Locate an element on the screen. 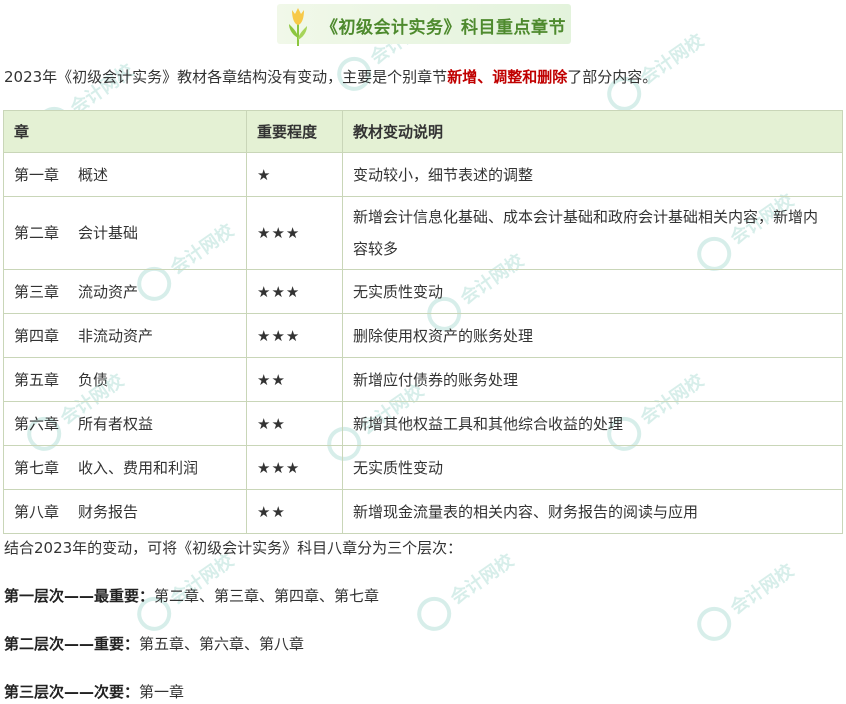 The height and width of the screenshot is (704, 846). chapter-cell: 第五章 负债 is located at coordinates (125, 379).